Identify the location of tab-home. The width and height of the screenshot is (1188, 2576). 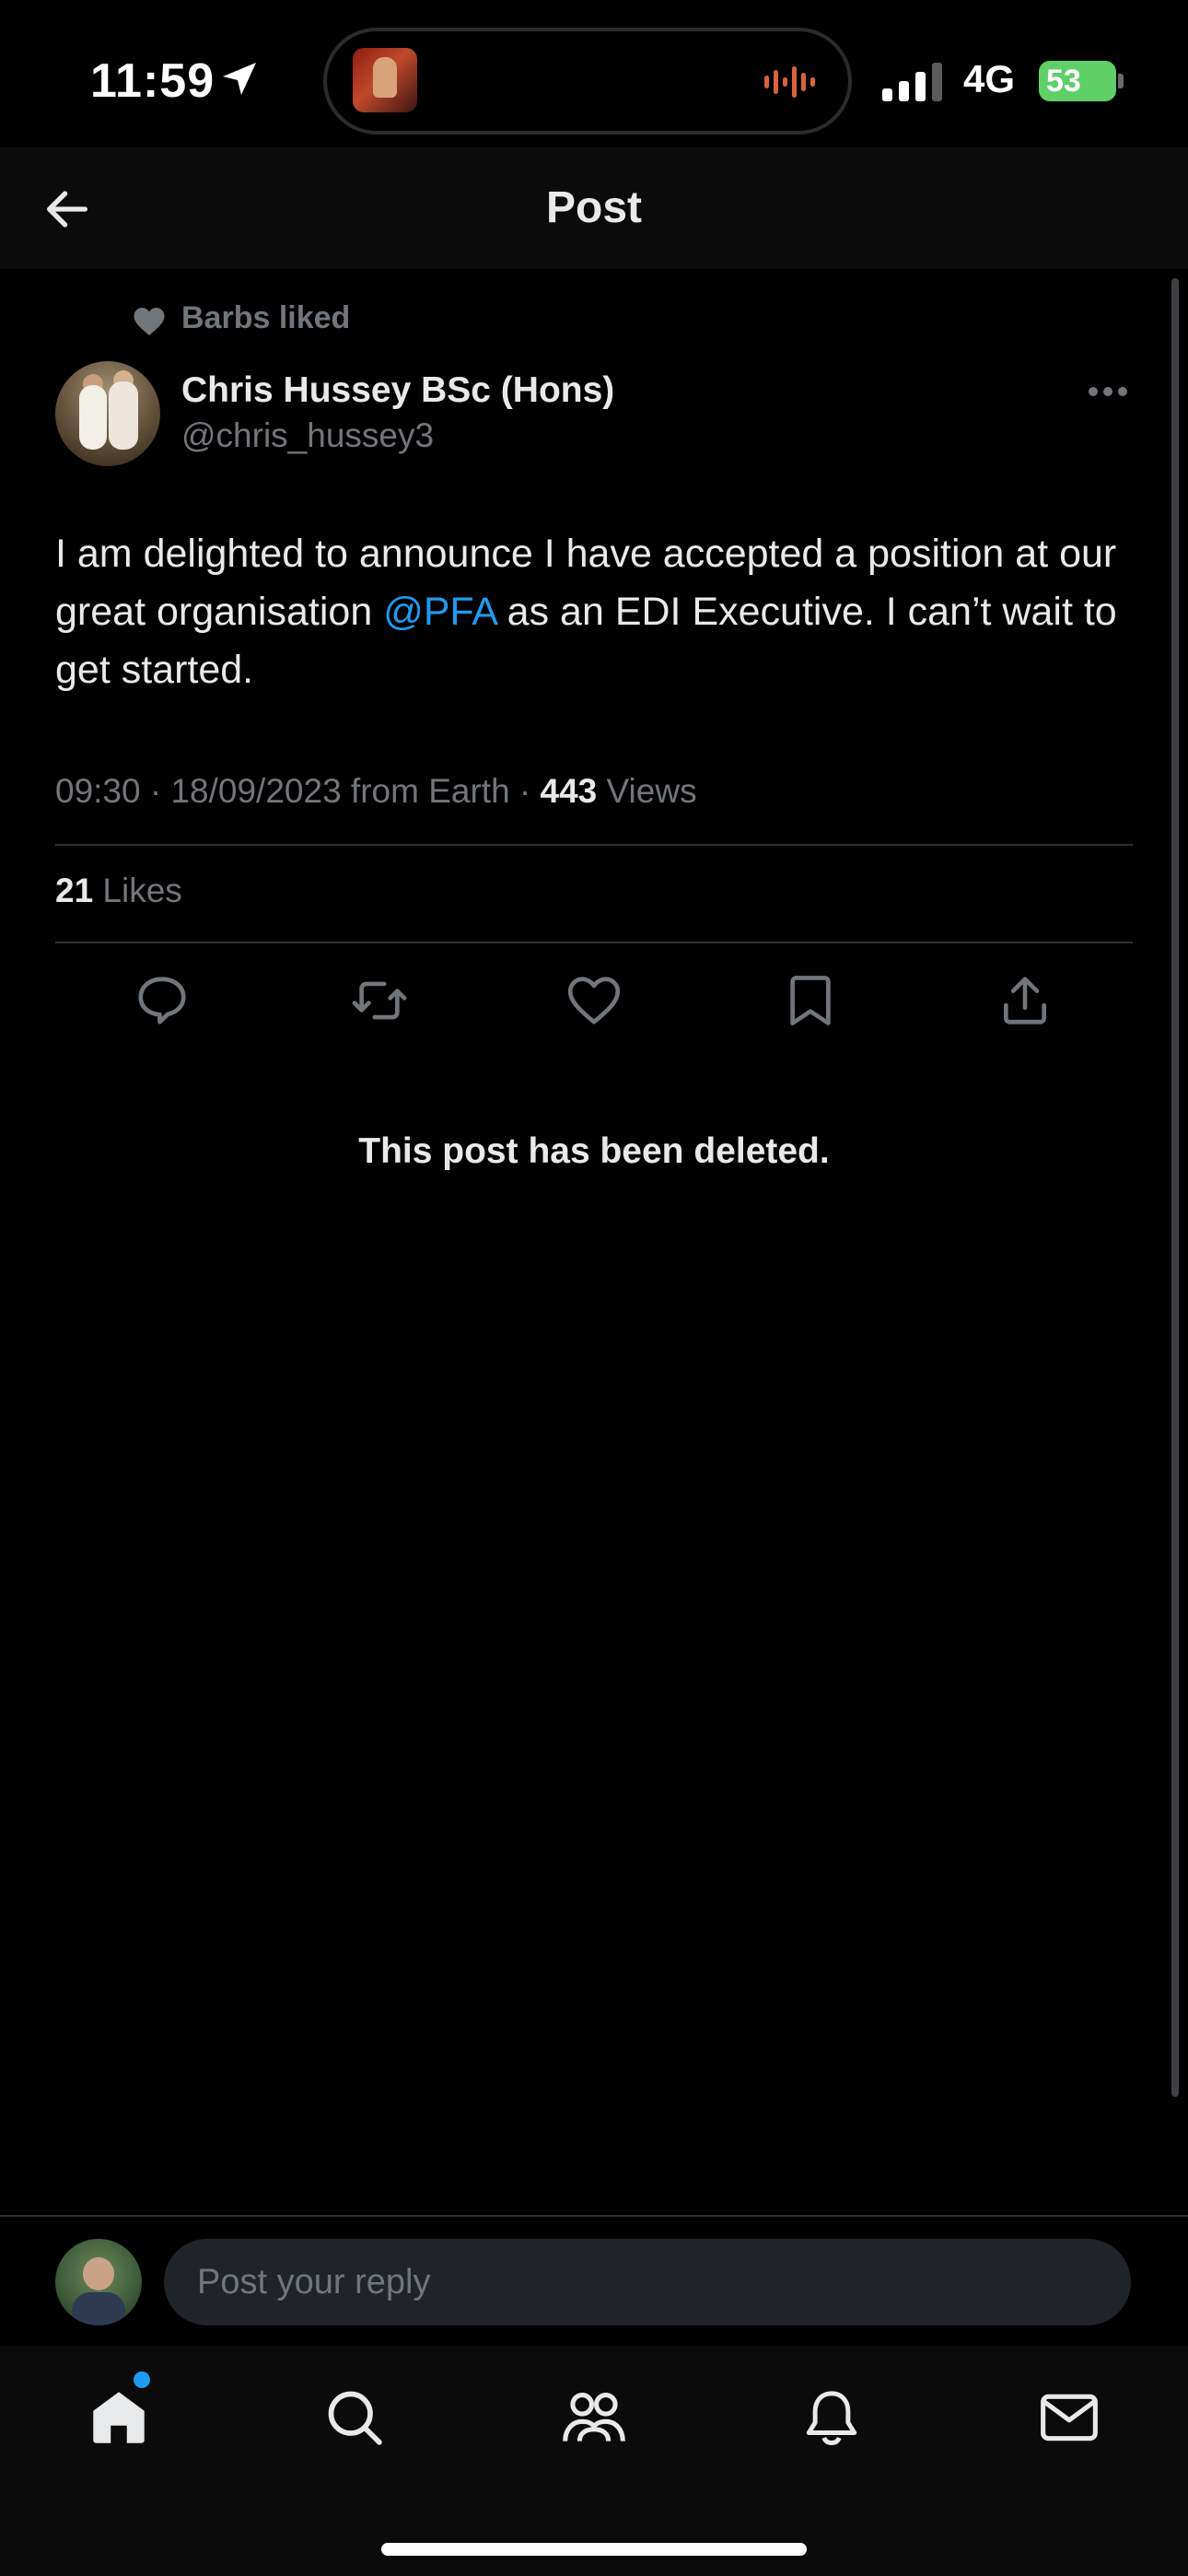
(119, 2417).